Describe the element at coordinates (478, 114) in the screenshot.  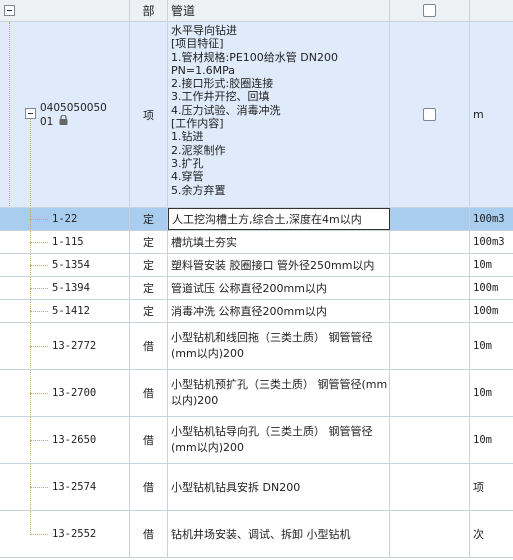
I see `parent-unit: m` at that location.